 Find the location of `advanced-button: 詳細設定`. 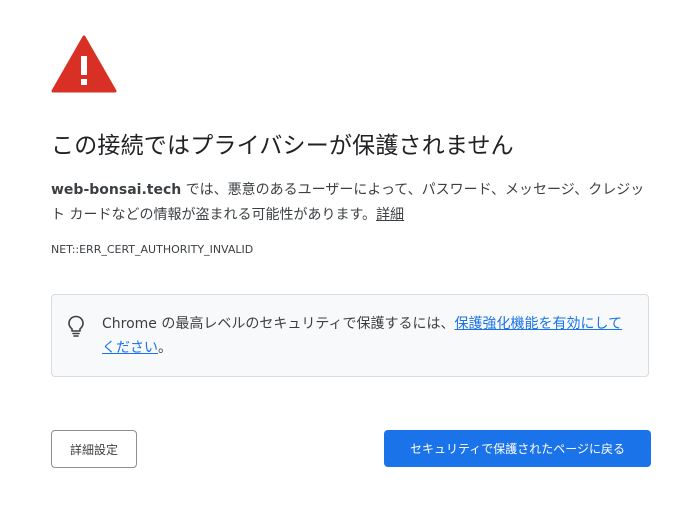

advanced-button: 詳細設定 is located at coordinates (94, 449).